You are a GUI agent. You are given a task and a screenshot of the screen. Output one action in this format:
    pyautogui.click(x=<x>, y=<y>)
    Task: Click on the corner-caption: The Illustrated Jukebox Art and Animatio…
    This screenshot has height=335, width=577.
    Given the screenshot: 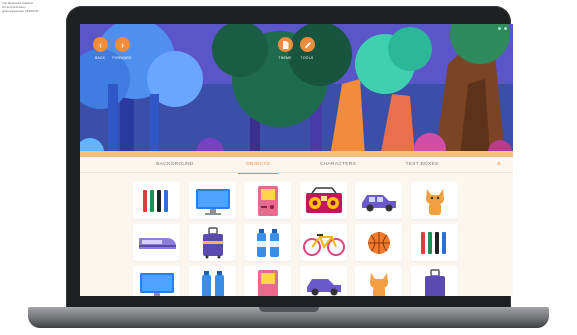 What is the action you would take?
    pyautogui.click(x=20, y=7)
    